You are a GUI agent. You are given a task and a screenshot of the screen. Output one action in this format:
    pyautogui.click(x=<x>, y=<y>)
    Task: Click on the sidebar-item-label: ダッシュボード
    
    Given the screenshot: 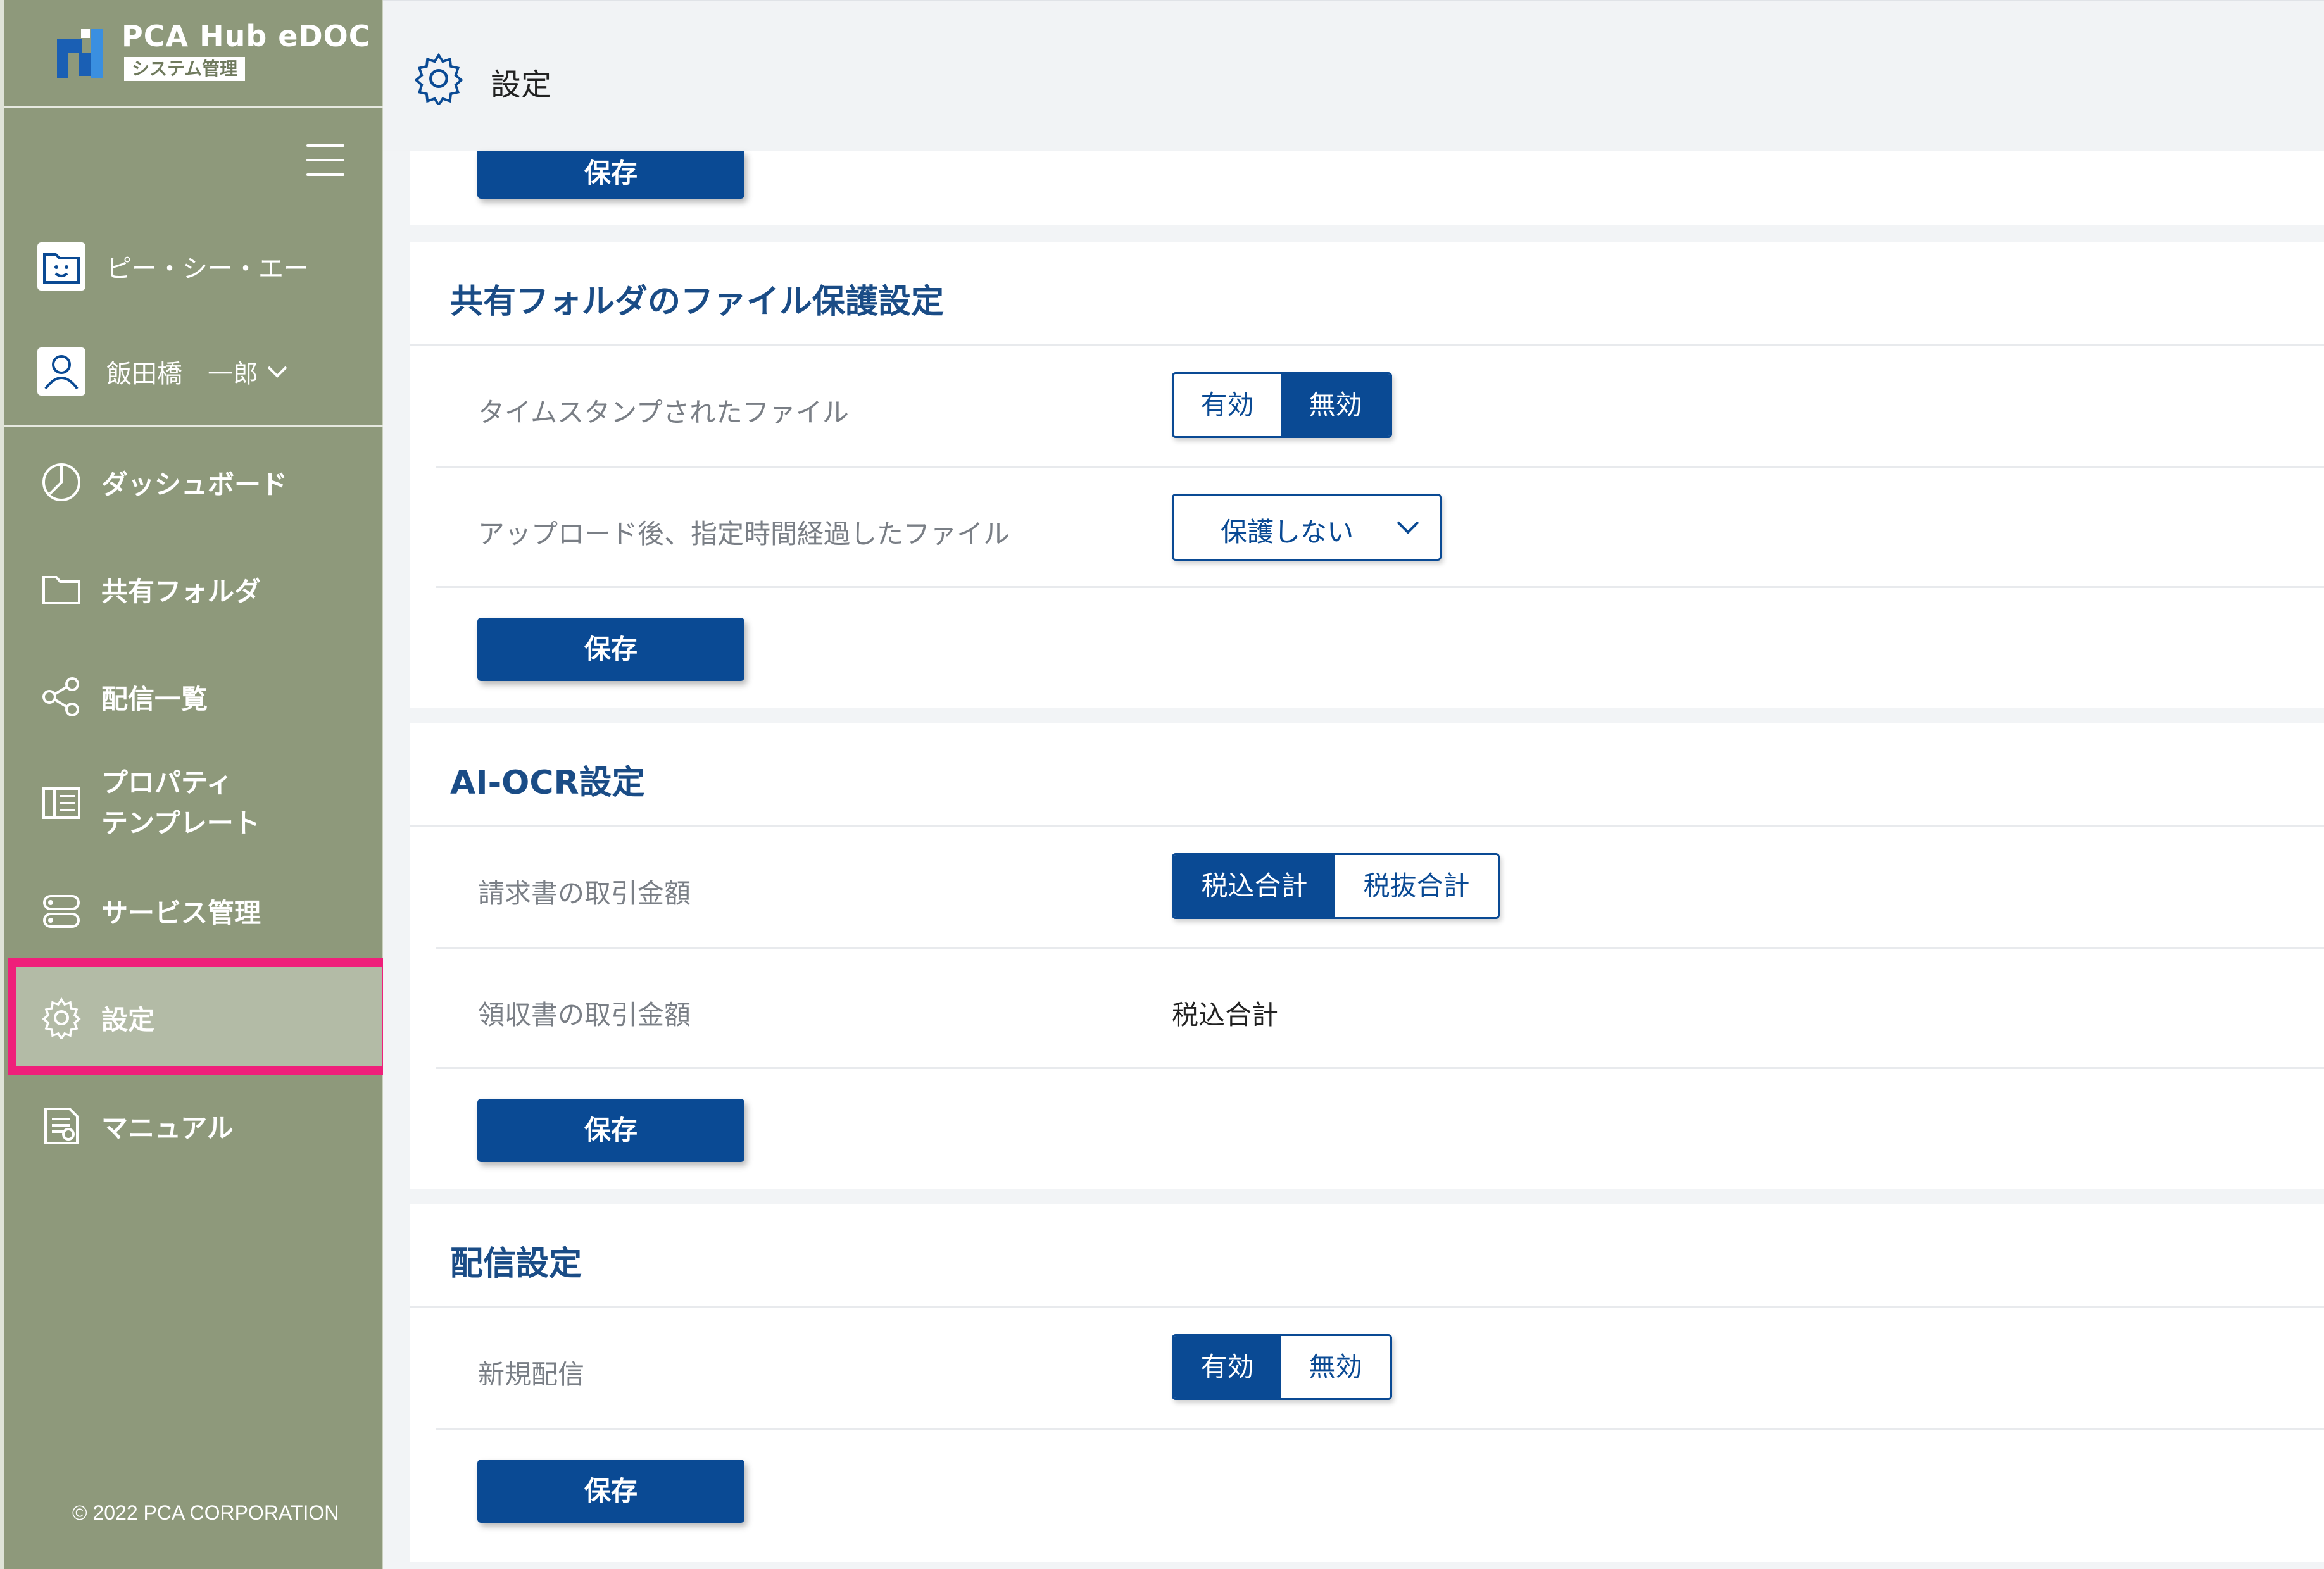 What is the action you would take?
    pyautogui.click(x=195, y=484)
    